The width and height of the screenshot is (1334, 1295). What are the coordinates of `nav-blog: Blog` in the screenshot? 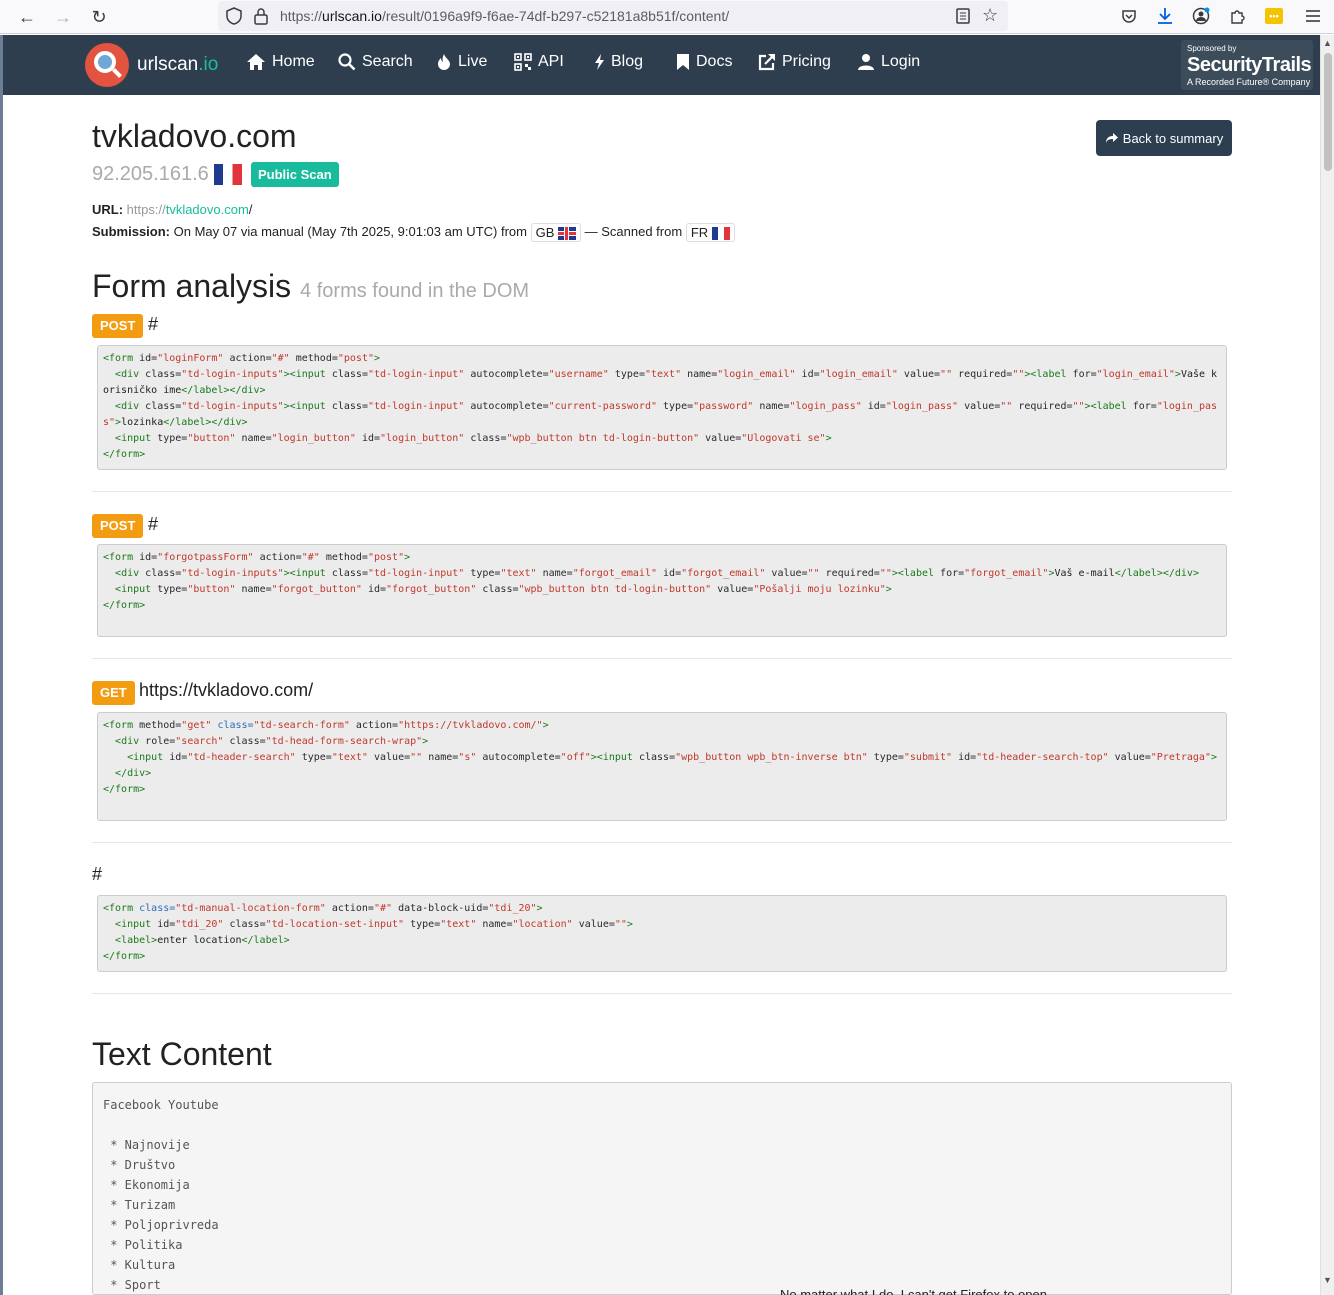 It's located at (618, 62).